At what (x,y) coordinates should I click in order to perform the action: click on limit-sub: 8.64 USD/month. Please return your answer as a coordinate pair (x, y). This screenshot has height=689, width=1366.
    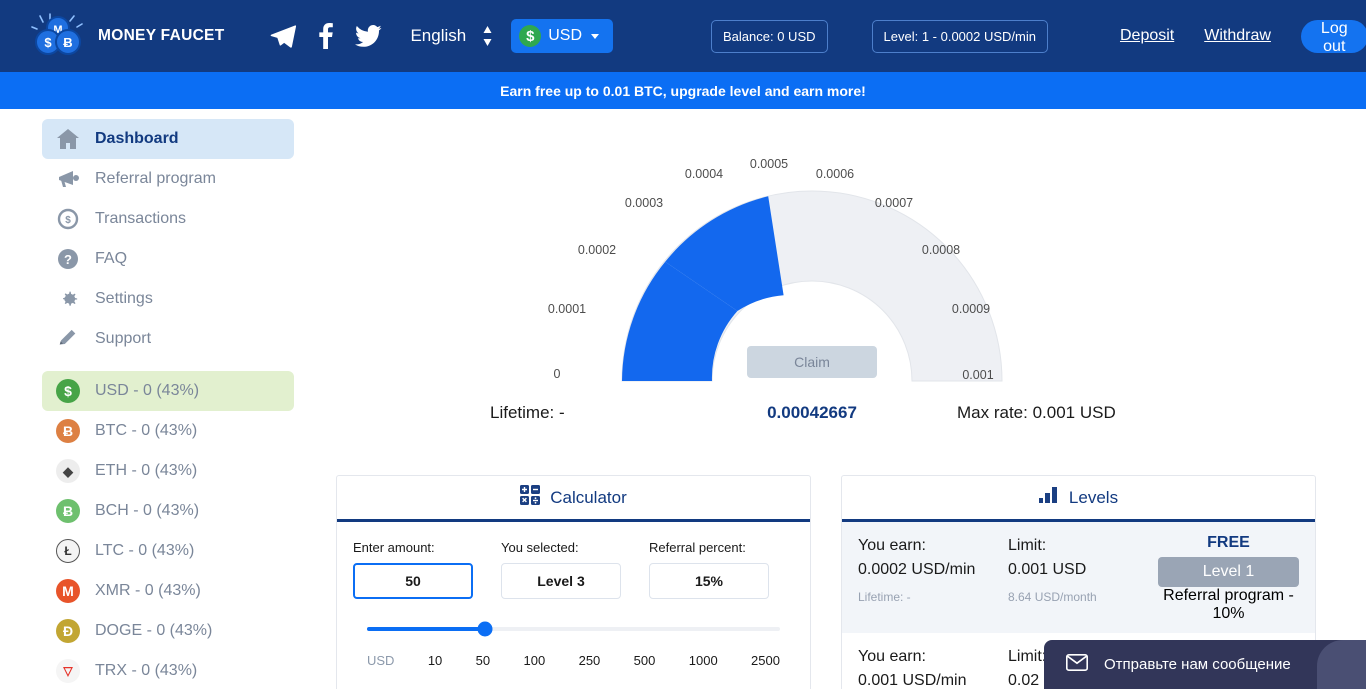
    Looking at the image, I should click on (1052, 597).